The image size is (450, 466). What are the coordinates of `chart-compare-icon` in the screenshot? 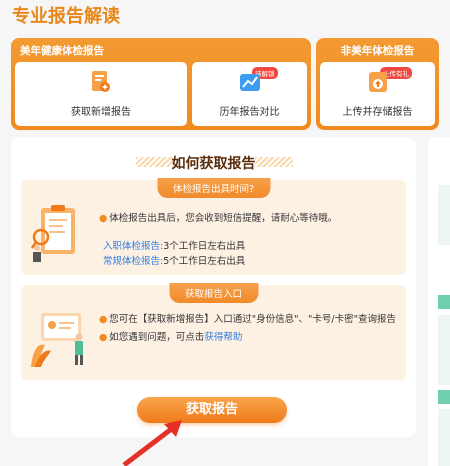 It's located at (249, 82).